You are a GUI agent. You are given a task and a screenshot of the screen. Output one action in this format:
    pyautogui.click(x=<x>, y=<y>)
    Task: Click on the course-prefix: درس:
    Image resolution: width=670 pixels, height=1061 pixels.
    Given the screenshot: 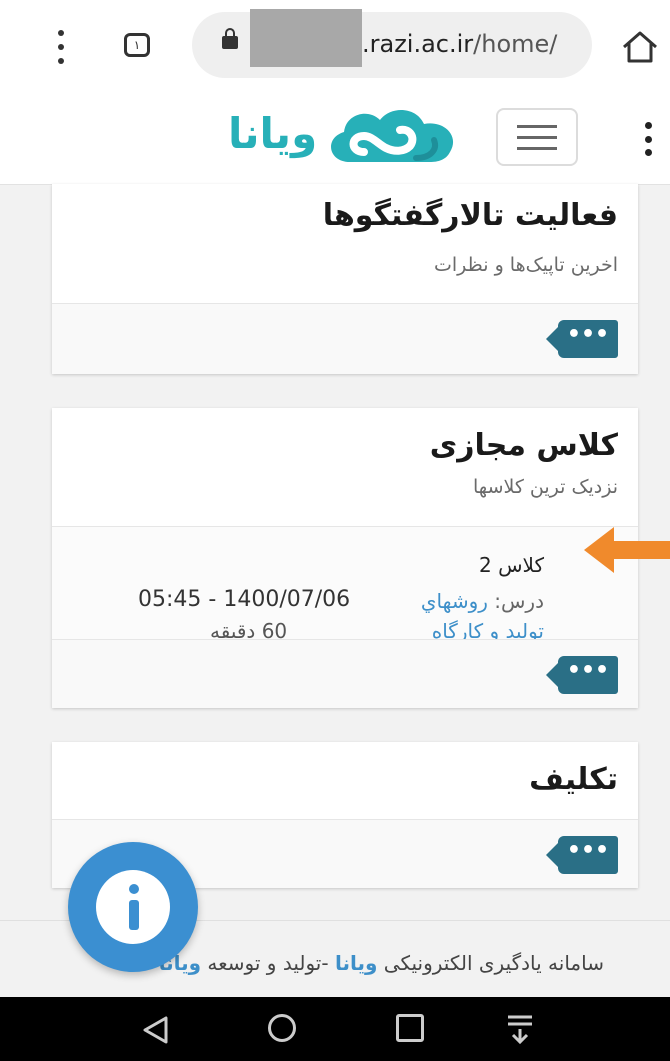 What is the action you would take?
    pyautogui.click(x=519, y=601)
    